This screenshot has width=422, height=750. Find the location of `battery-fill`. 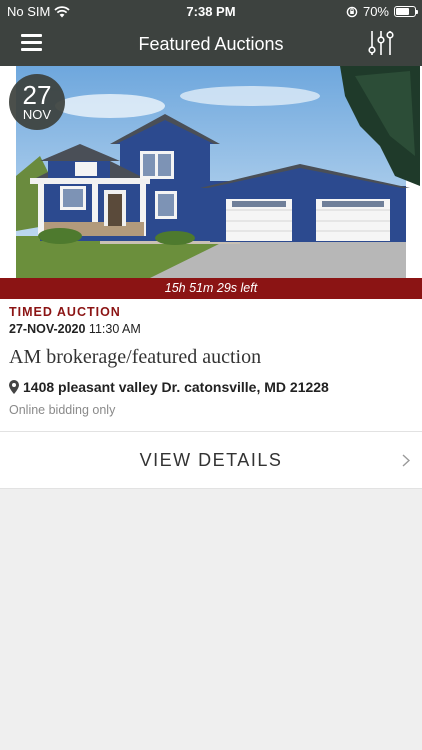

battery-fill is located at coordinates (402, 11).